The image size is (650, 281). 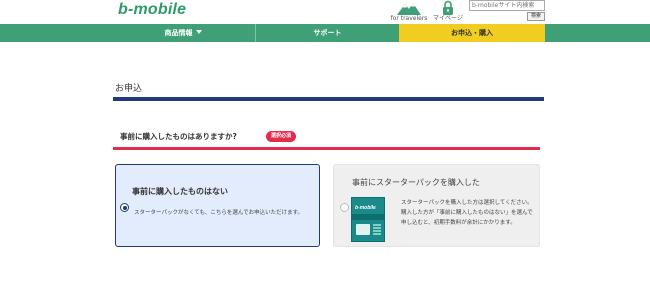 I want to click on page-title: お申込, so click(x=129, y=89).